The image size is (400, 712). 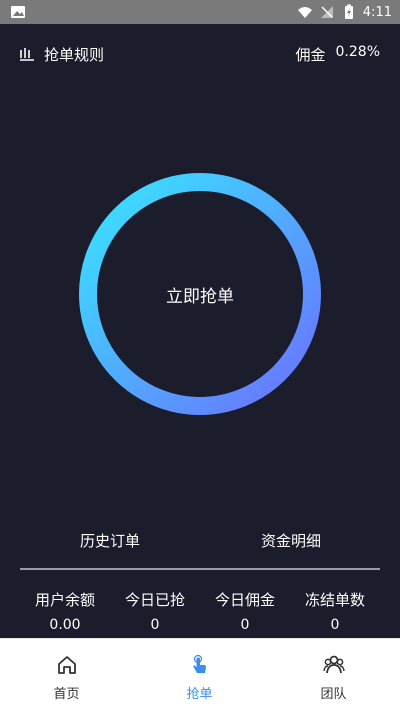 What do you see at coordinates (110, 540) in the screenshot?
I see `history-orders-link: 历史订单` at bounding box center [110, 540].